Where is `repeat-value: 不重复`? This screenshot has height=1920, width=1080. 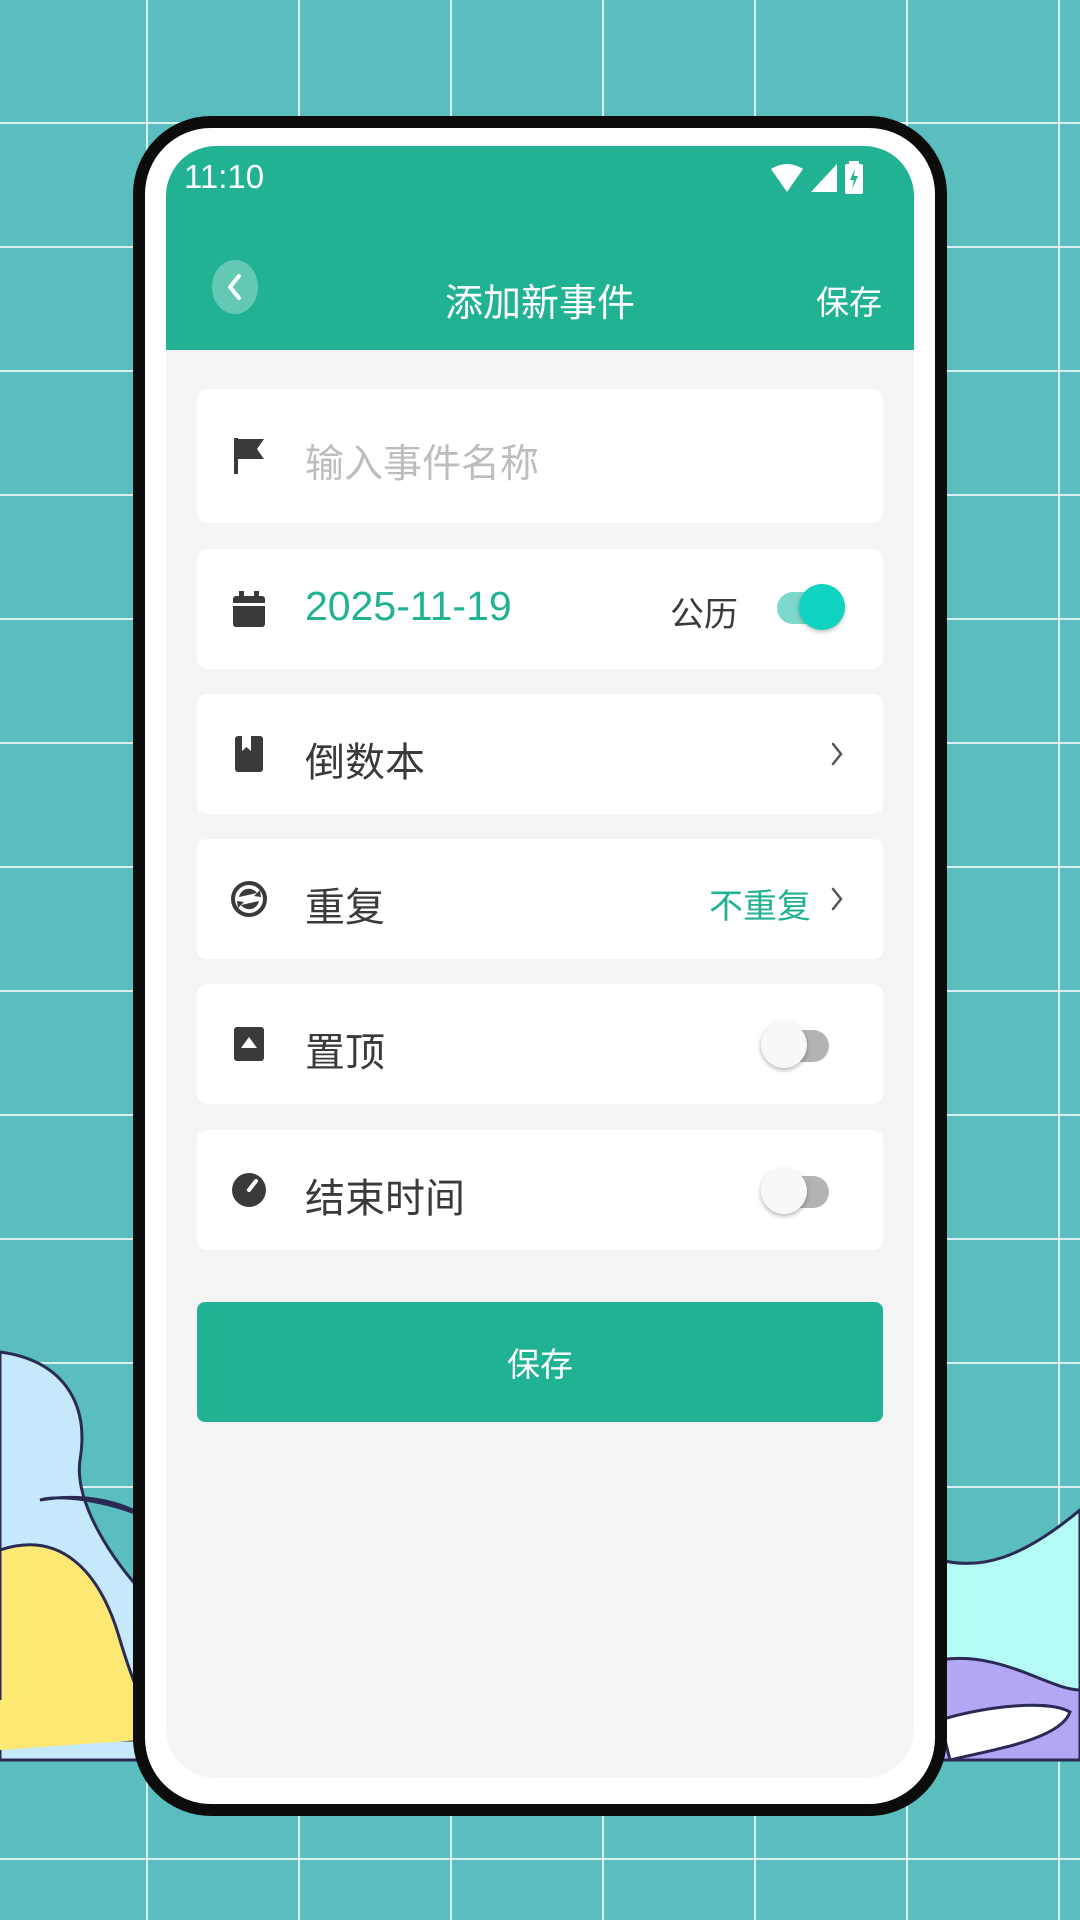 repeat-value: 不重复 is located at coordinates (760, 903).